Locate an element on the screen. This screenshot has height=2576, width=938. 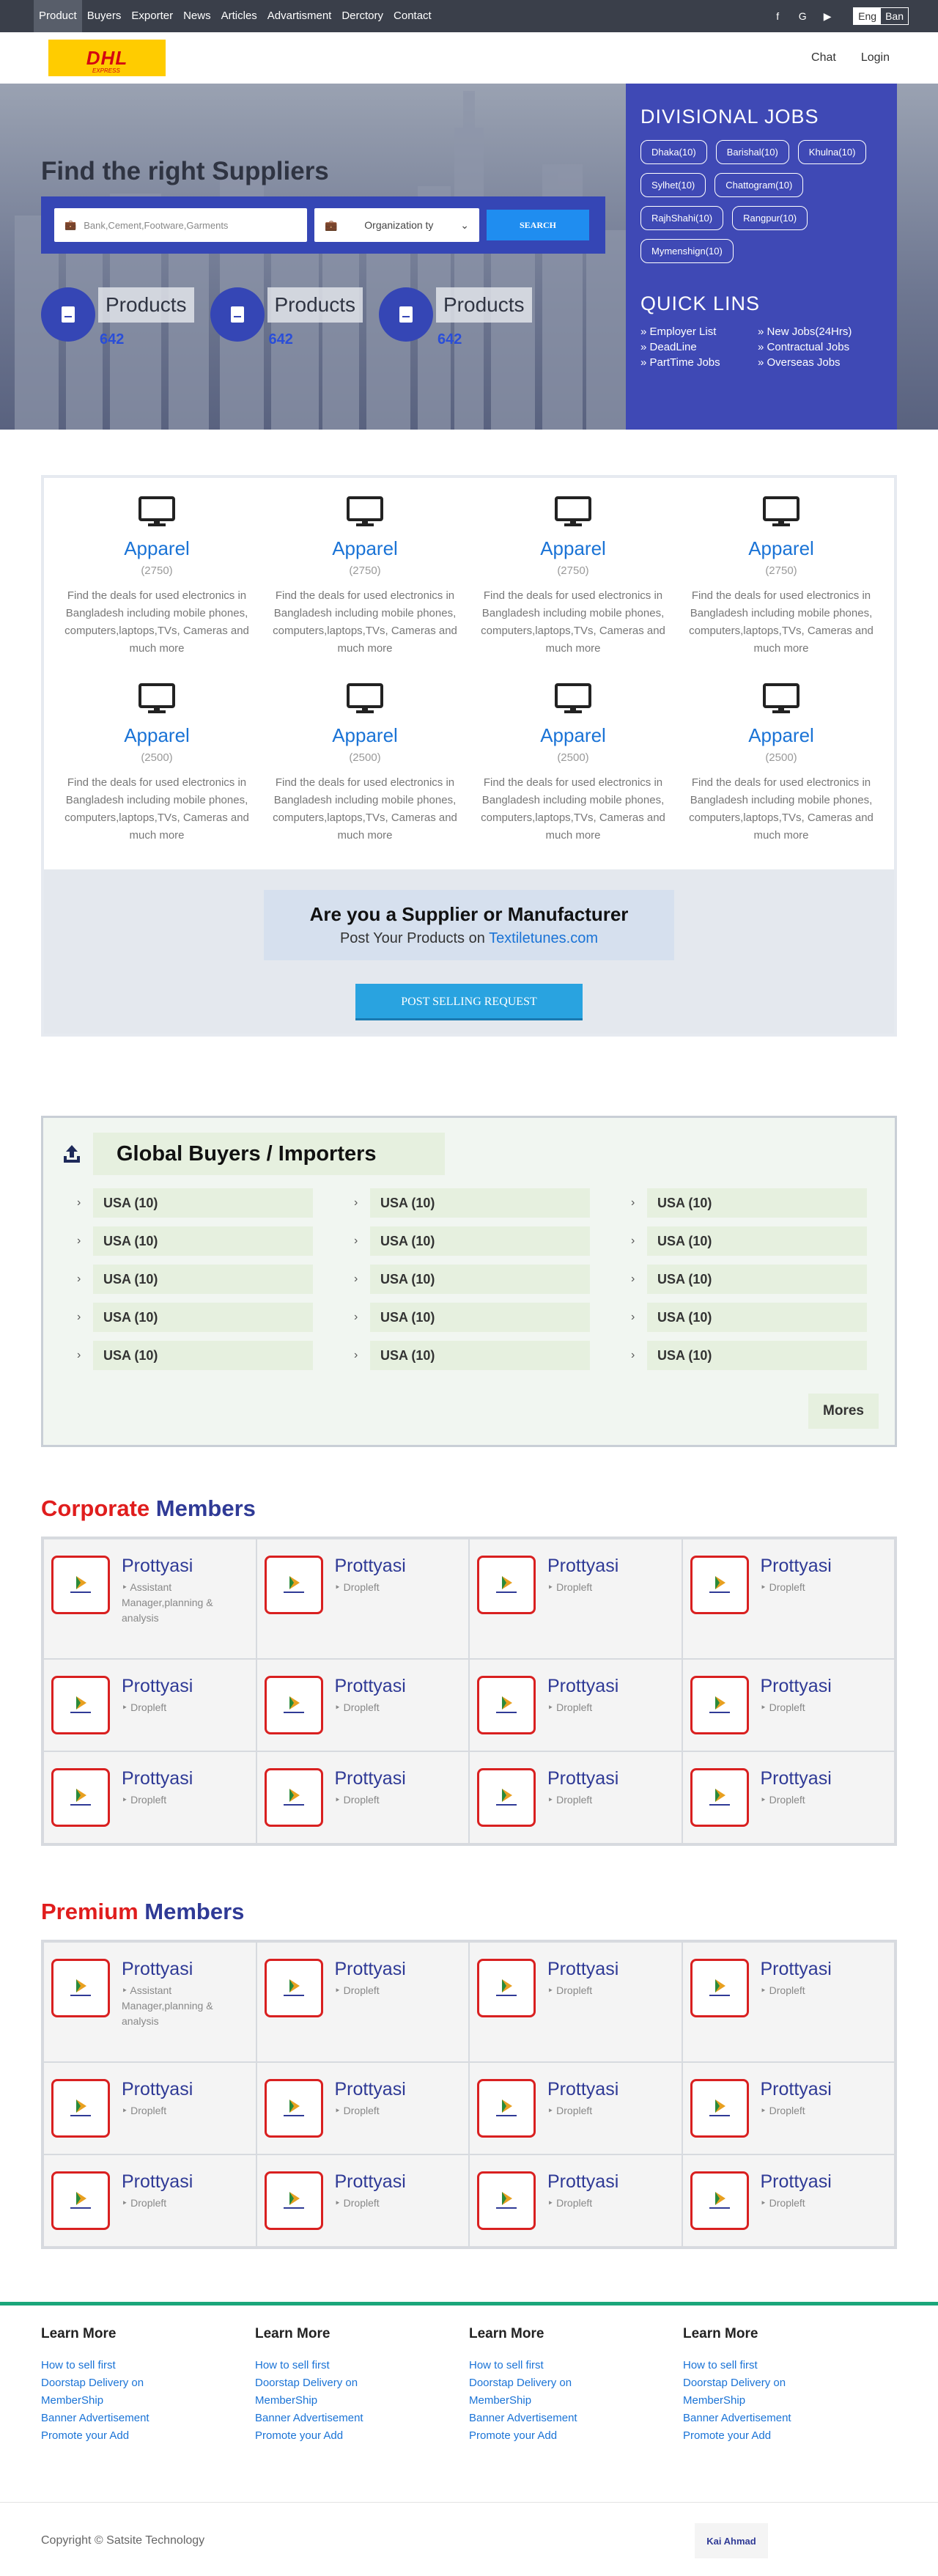
lang-ban: Ban is located at coordinates (894, 16).